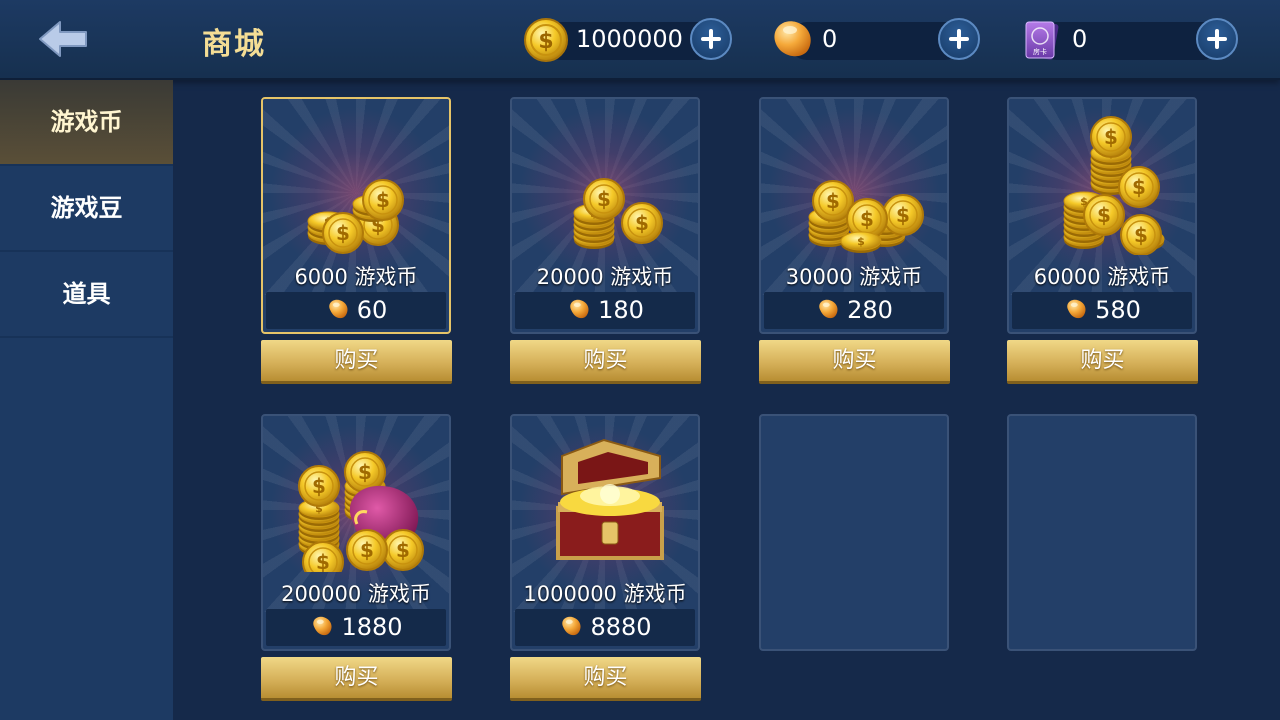 This screenshot has width=1280, height=720. Describe the element at coordinates (372, 310) in the screenshot. I see `product-price: 60` at that location.